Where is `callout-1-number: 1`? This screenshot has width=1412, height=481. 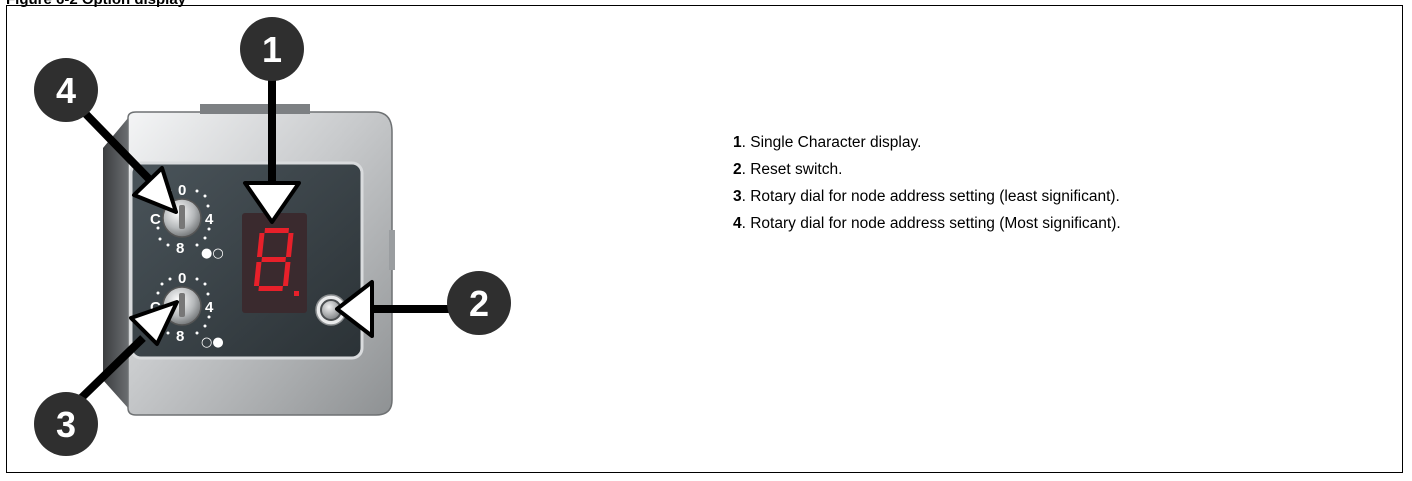
callout-1-number: 1 is located at coordinates (272, 49).